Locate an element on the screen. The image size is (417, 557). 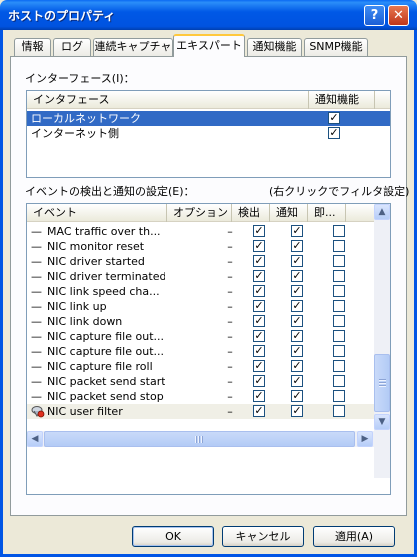
vertical-scroll-thumb is located at coordinates (382, 383).